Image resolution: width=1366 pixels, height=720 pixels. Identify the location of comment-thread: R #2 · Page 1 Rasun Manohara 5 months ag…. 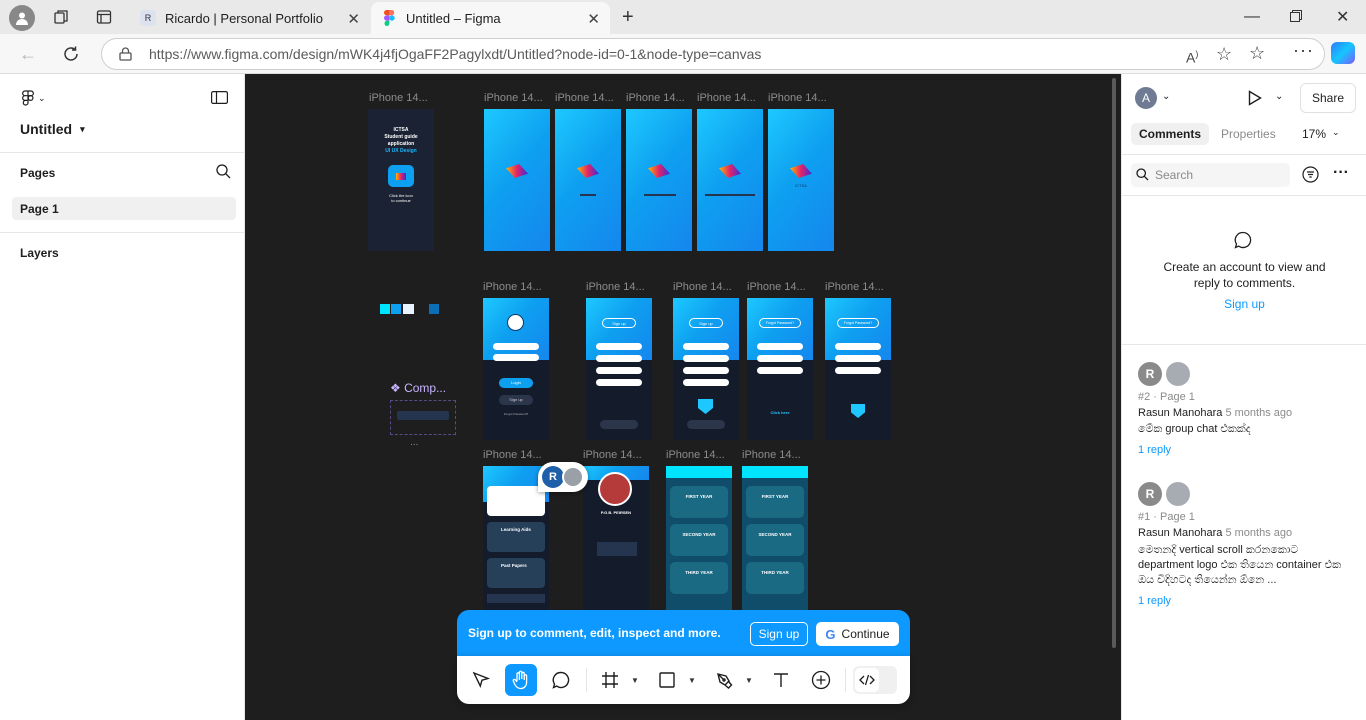
(1244, 414).